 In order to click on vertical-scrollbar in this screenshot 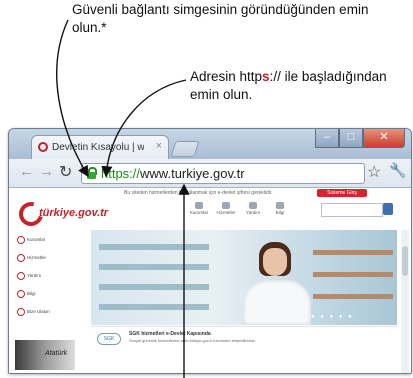, I will do `click(405, 301)`.